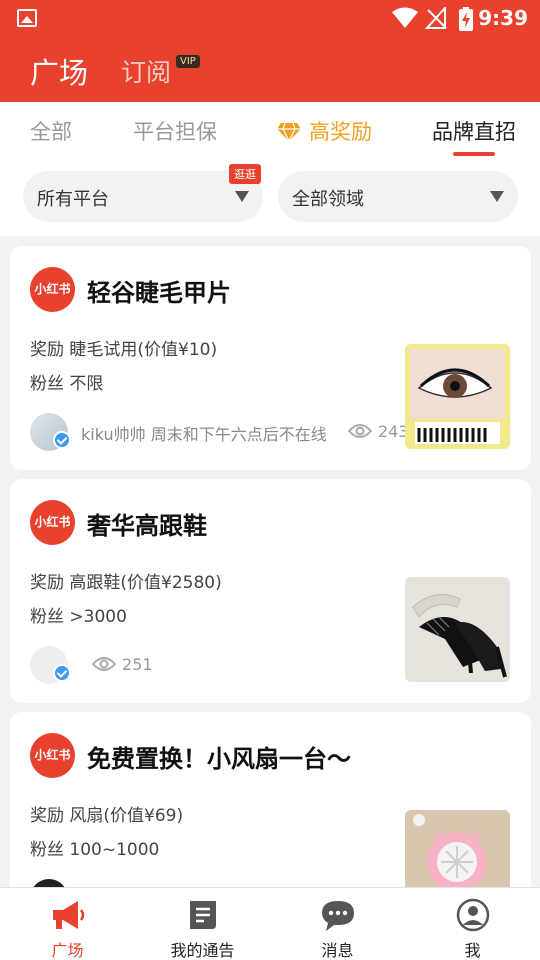  I want to click on listing-fans: 粉丝 不限, so click(67, 384).